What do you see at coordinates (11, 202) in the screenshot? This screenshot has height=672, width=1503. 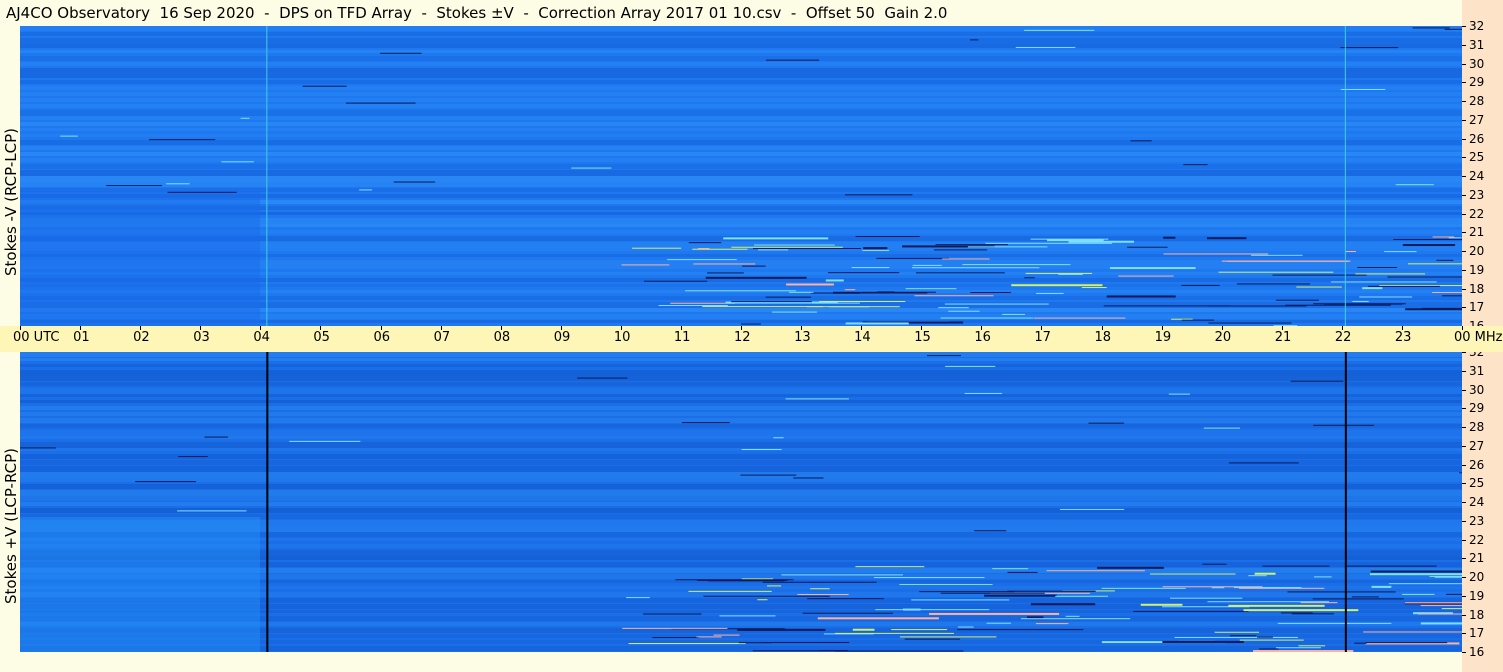 I see `top-panel-ylabel: Stokes -V (RCP-LCP)` at bounding box center [11, 202].